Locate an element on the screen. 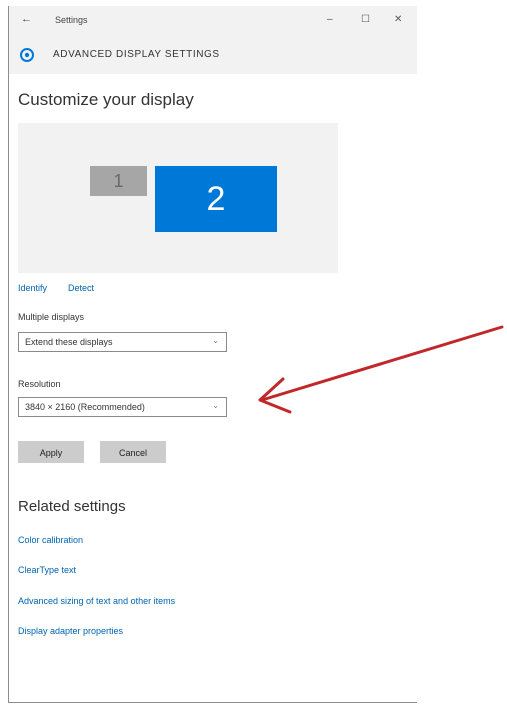 The image size is (507, 707). advanced-sizing-link: Advanced sizing of text and other items is located at coordinates (96, 601).